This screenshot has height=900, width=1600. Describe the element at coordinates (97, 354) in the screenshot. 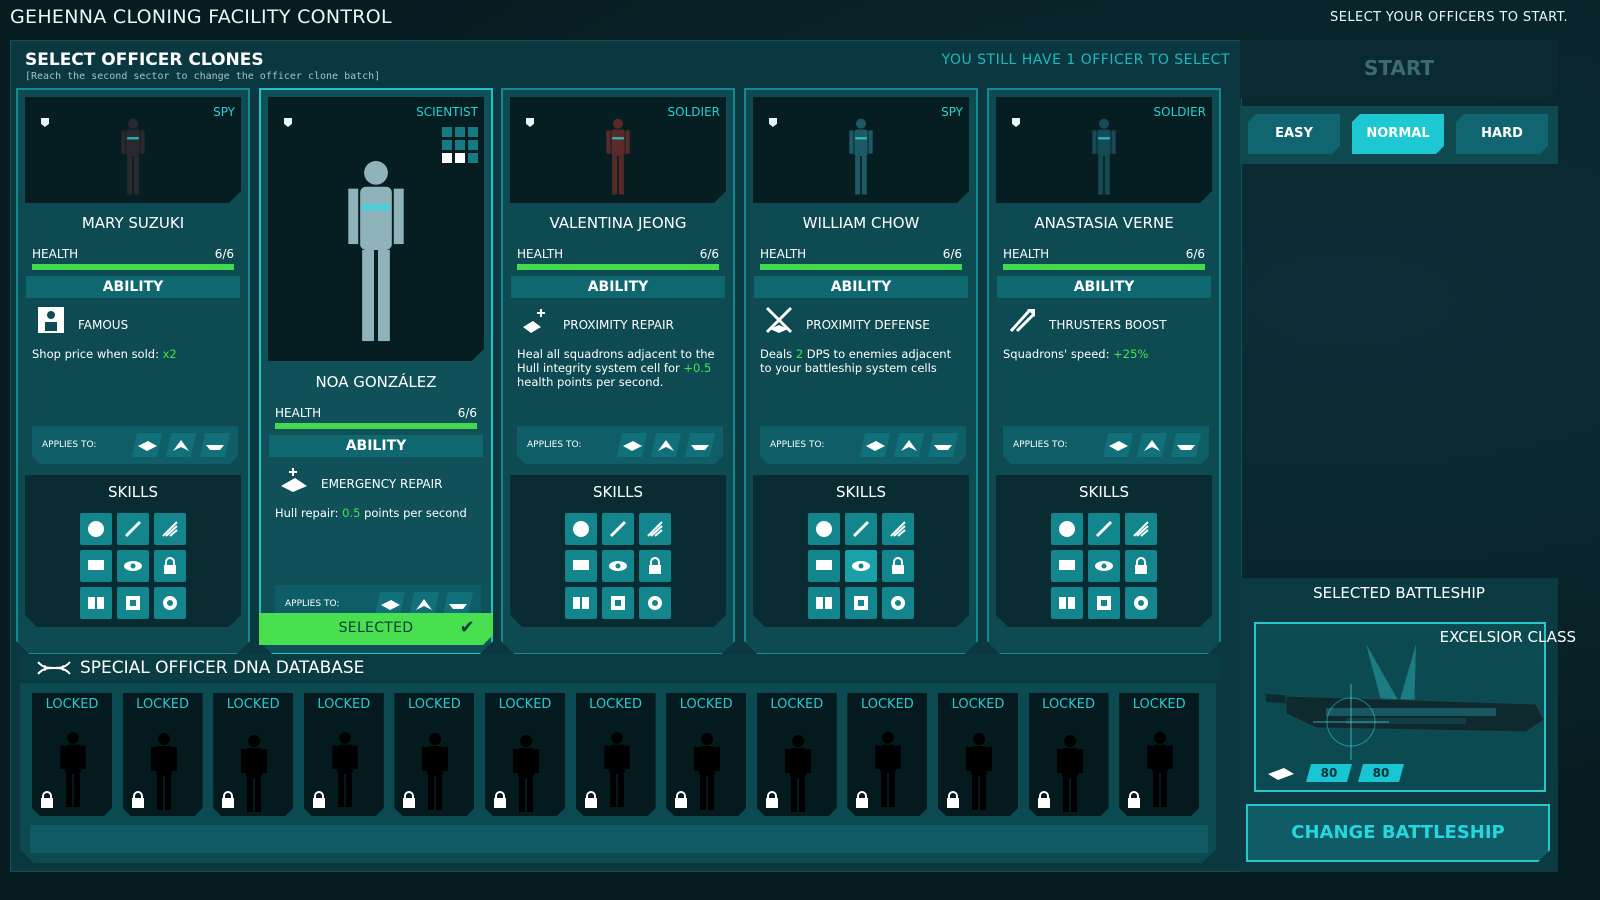

I see `ability-desc-text: Shop price when sold:` at that location.